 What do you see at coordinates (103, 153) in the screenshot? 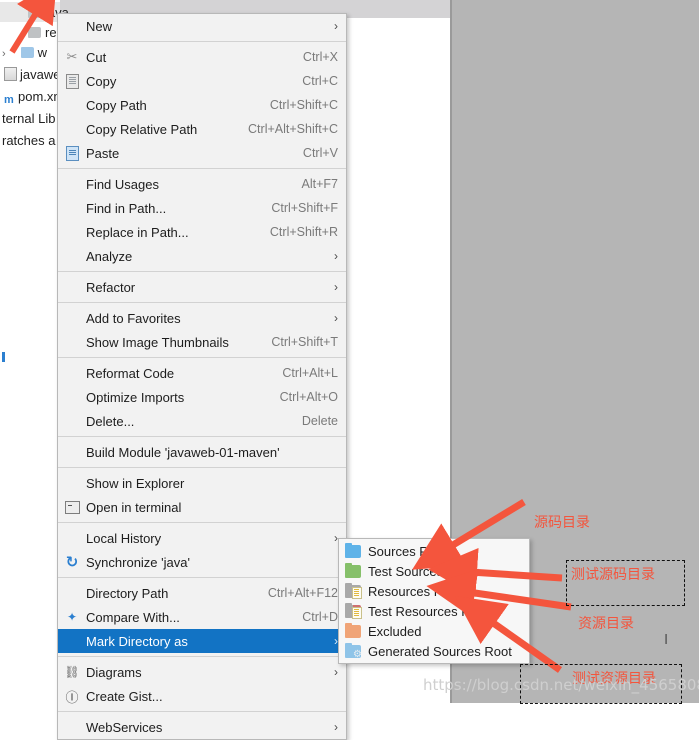
I see `menu-item-label: Paste` at bounding box center [103, 153].